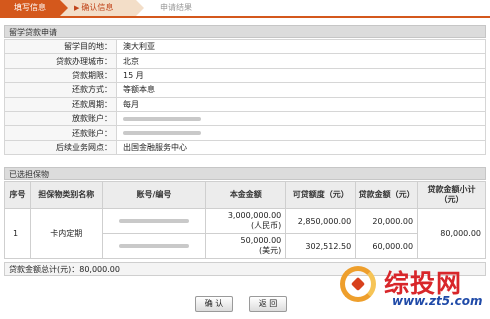  Describe the element at coordinates (77, 8) in the screenshot. I see `play-arrow-icon: ▶` at that location.